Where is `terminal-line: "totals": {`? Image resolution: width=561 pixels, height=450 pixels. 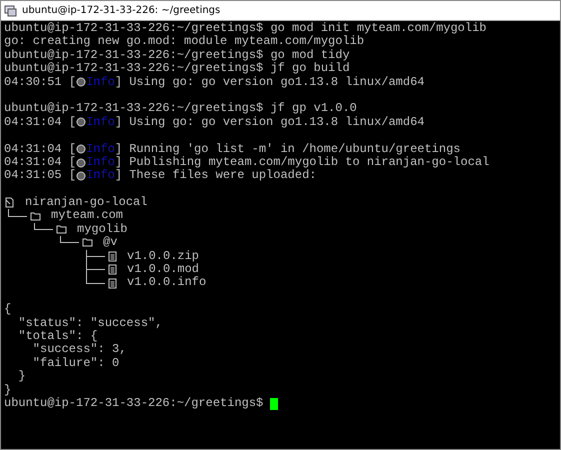 terminal-line: "totals": { is located at coordinates (57, 336).